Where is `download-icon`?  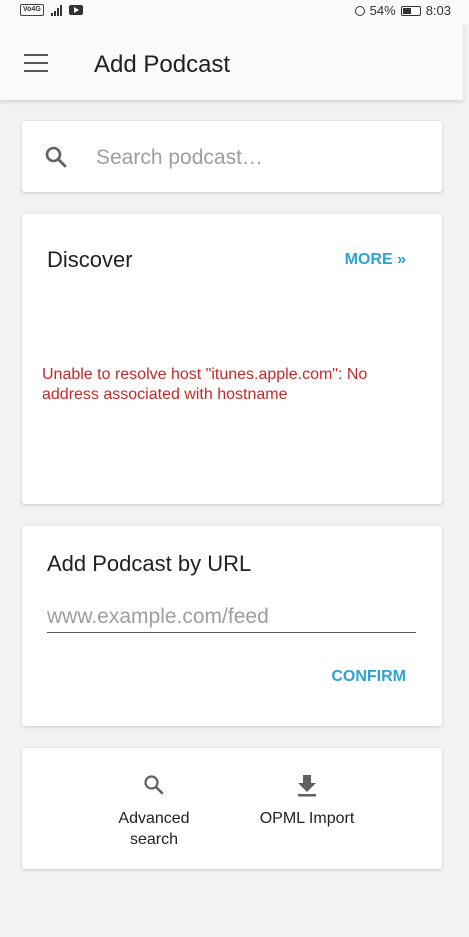
download-icon is located at coordinates (307, 785).